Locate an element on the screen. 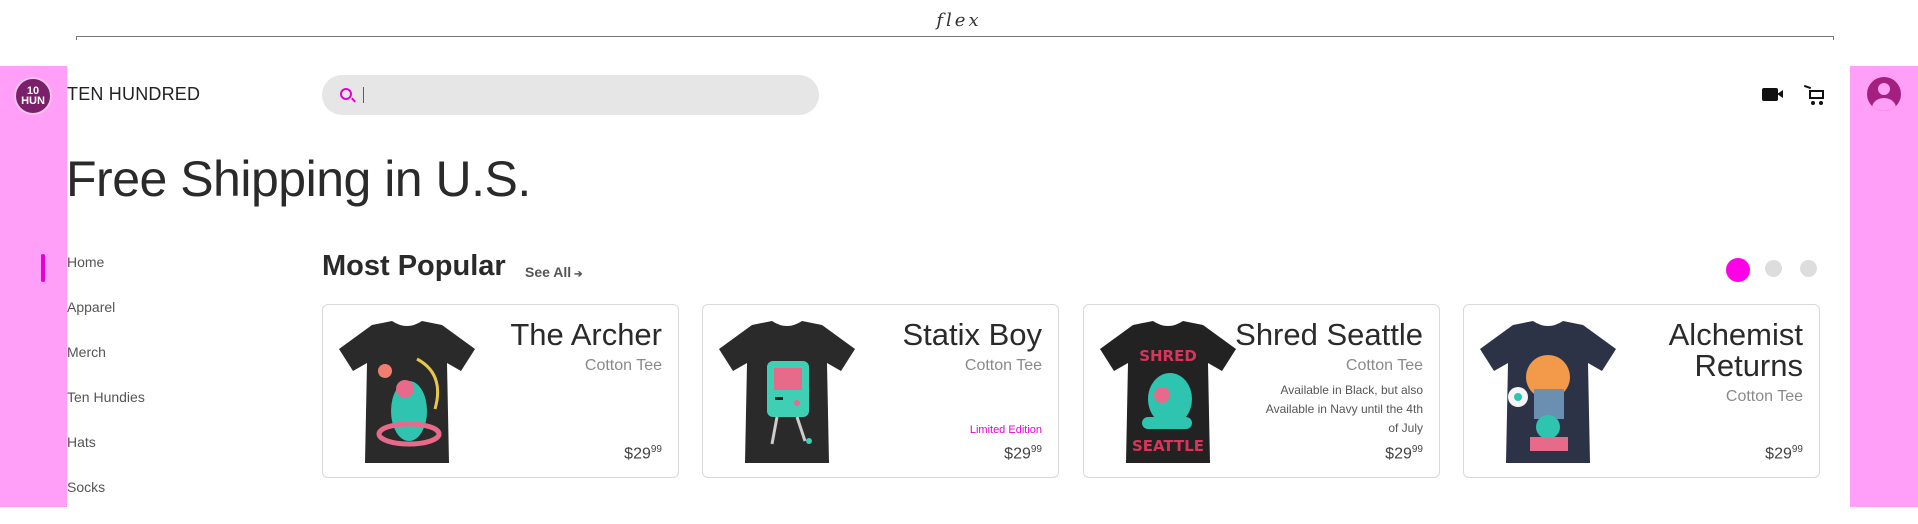 This screenshot has width=1918, height=524. sidebar-item-socks: Socks is located at coordinates (106, 501).